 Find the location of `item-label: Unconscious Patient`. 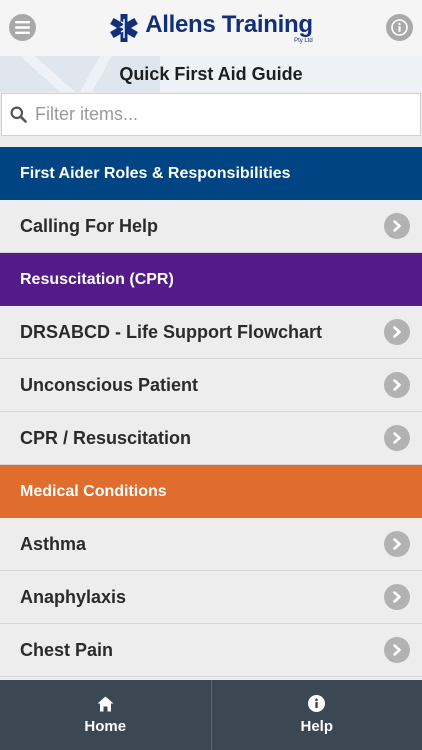

item-label: Unconscious Patient is located at coordinates (109, 384).